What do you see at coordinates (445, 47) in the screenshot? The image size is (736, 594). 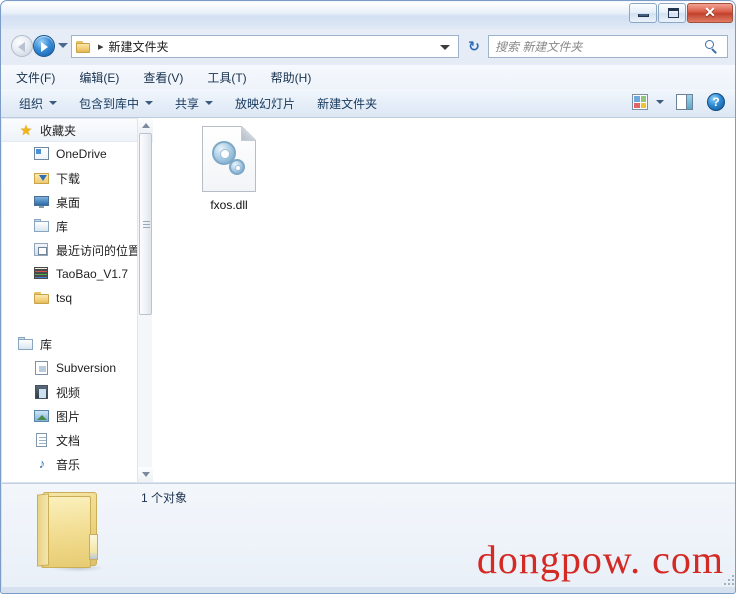 I see `address-dropdown-icon` at bounding box center [445, 47].